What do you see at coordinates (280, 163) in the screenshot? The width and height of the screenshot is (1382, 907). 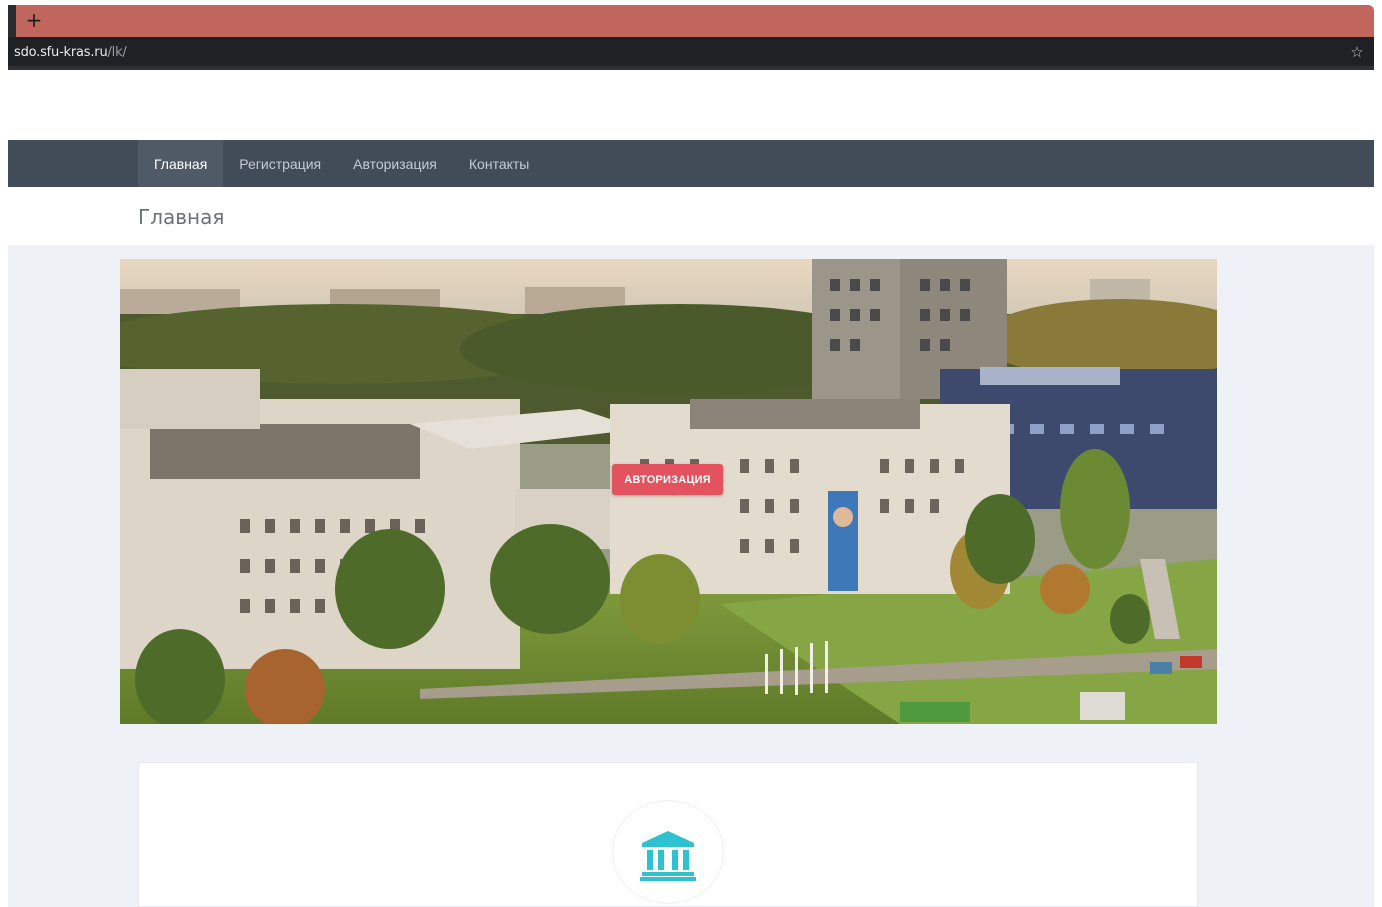 I see `nav-item-registration: Регистрация` at bounding box center [280, 163].